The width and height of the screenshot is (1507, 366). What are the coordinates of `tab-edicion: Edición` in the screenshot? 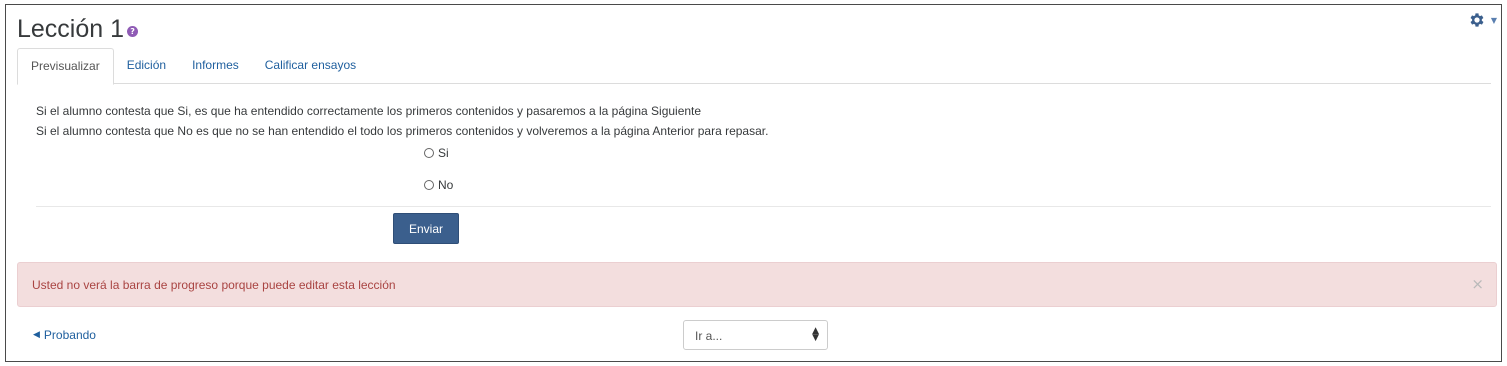 It's located at (146, 66).